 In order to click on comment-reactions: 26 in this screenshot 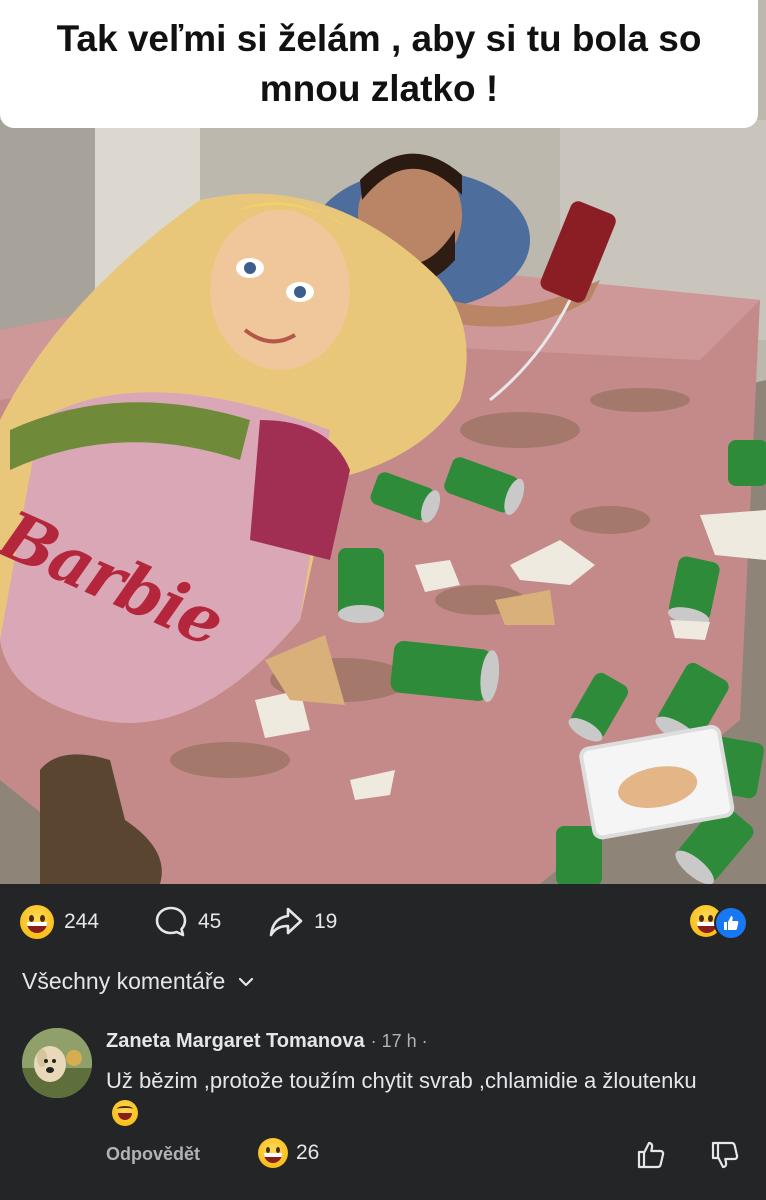, I will do `click(288, 1153)`.